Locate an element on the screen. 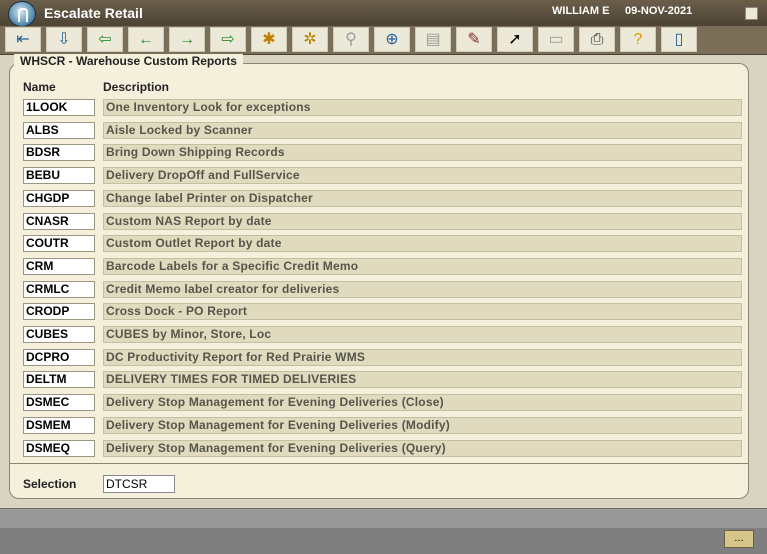 The image size is (767, 554). session-date: 09-NOV-2021 is located at coordinates (659, 11).